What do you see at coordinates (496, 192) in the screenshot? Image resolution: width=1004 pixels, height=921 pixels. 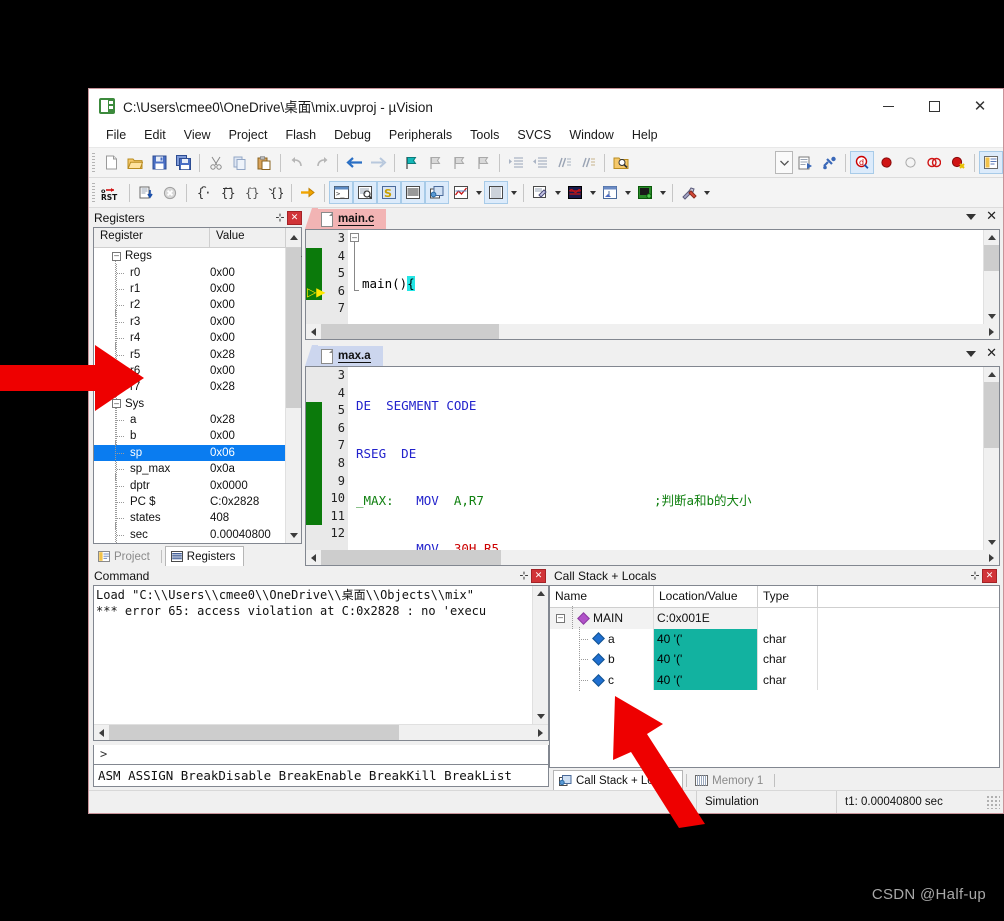 I see `memory-window-icon` at bounding box center [496, 192].